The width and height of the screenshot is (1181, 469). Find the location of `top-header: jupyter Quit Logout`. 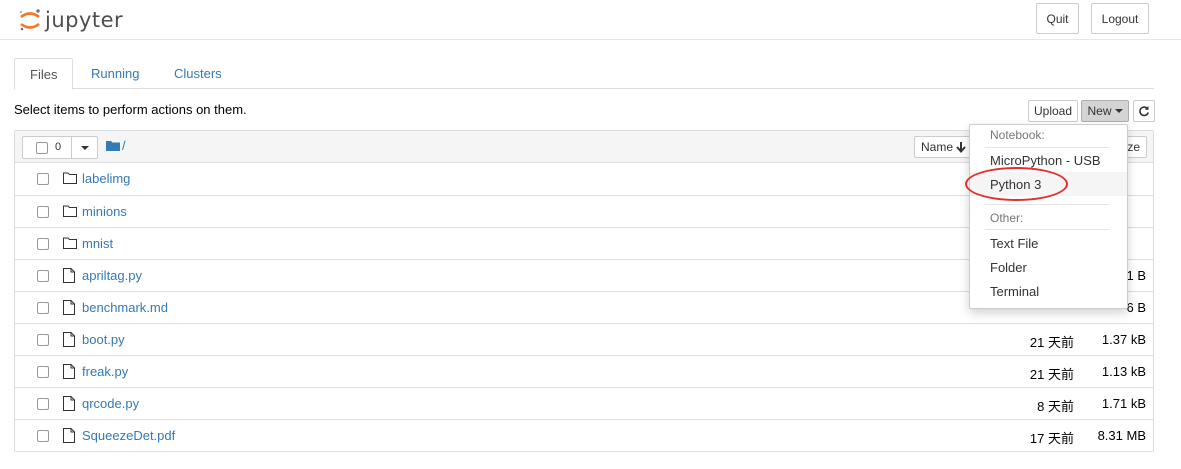

top-header: jupyter Quit Logout is located at coordinates (590, 20).